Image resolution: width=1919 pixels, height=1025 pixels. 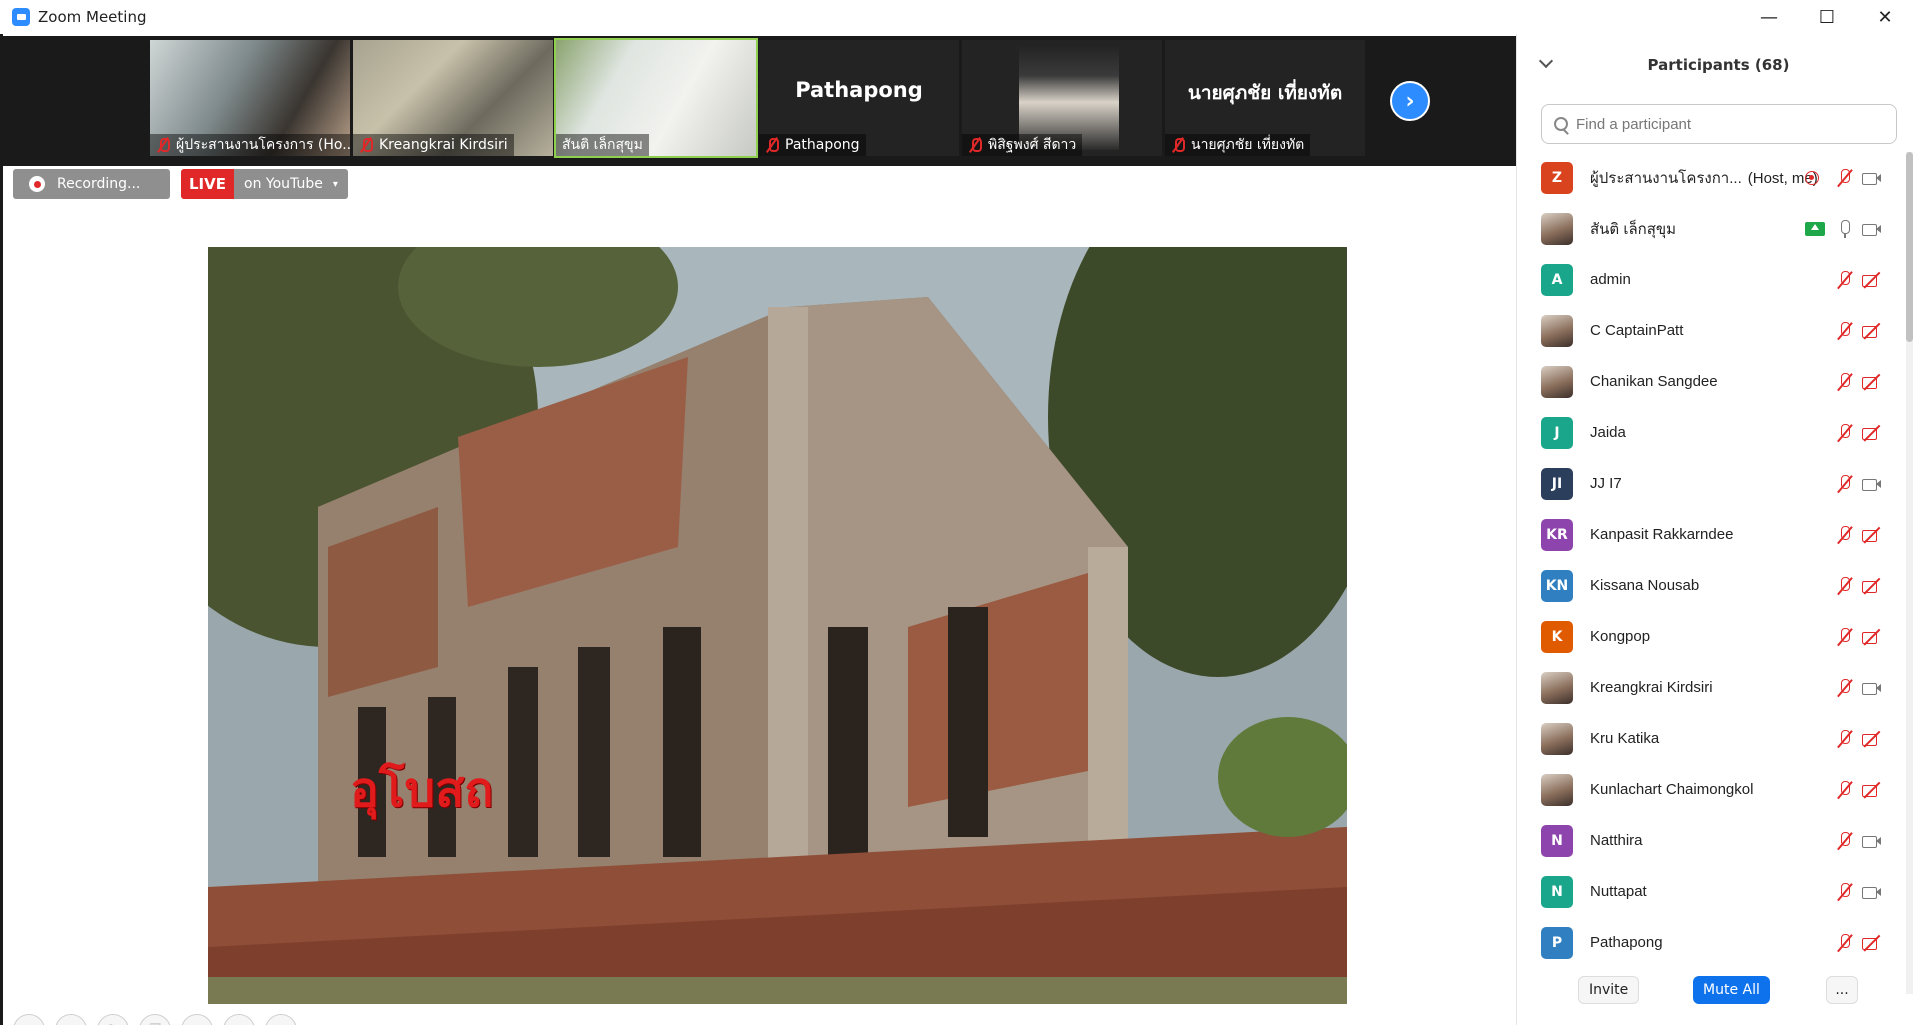 I want to click on pen-icon: ✎, so click(x=113, y=1019).